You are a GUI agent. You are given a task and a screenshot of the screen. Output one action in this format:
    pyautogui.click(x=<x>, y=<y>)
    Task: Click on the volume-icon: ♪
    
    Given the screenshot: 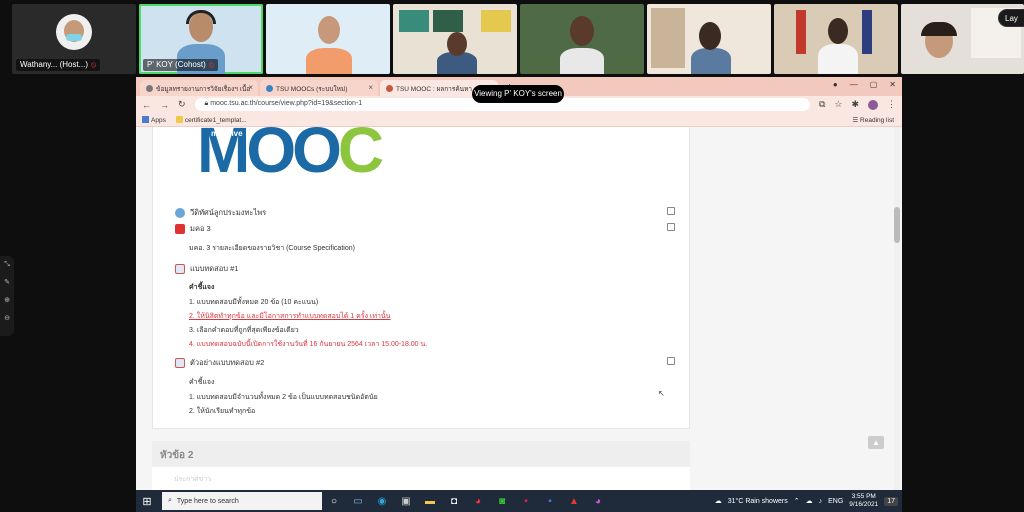 What is the action you would take?
    pyautogui.click(x=821, y=501)
    